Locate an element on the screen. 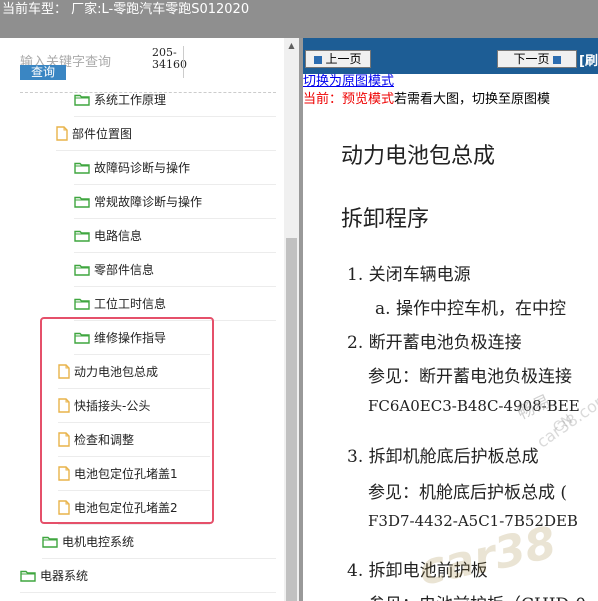 This screenshot has height=601, width=598. doc-step-2-code: FC6A0EC3-B48C-4908-BEE is located at coordinates (474, 406).